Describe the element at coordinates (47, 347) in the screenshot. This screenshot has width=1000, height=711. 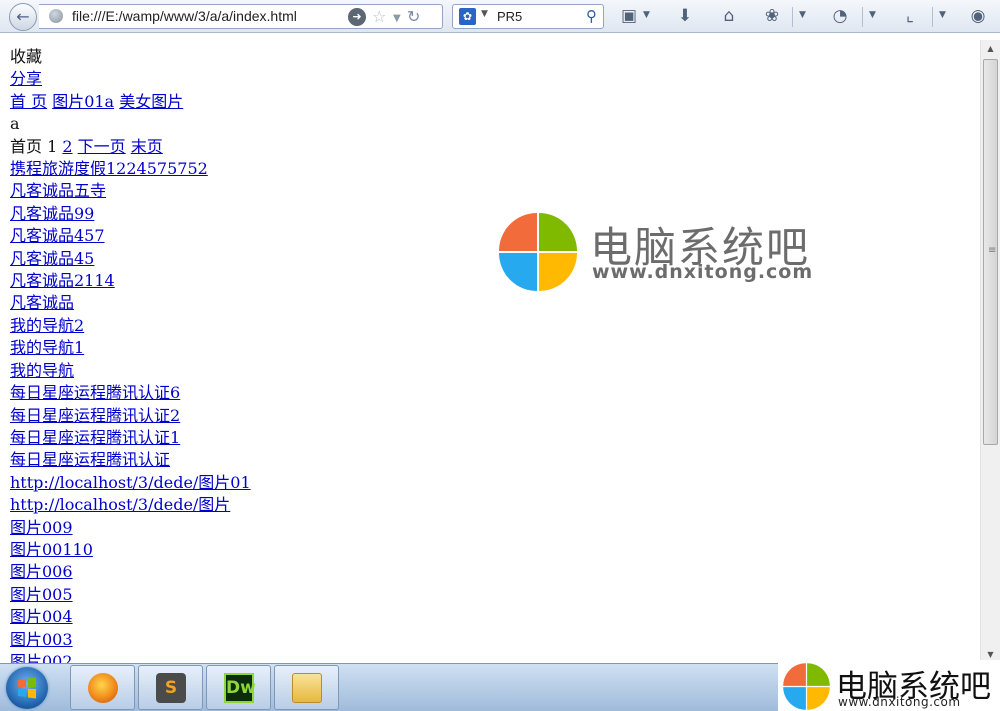
I see `list-item: 我的导航1` at that location.